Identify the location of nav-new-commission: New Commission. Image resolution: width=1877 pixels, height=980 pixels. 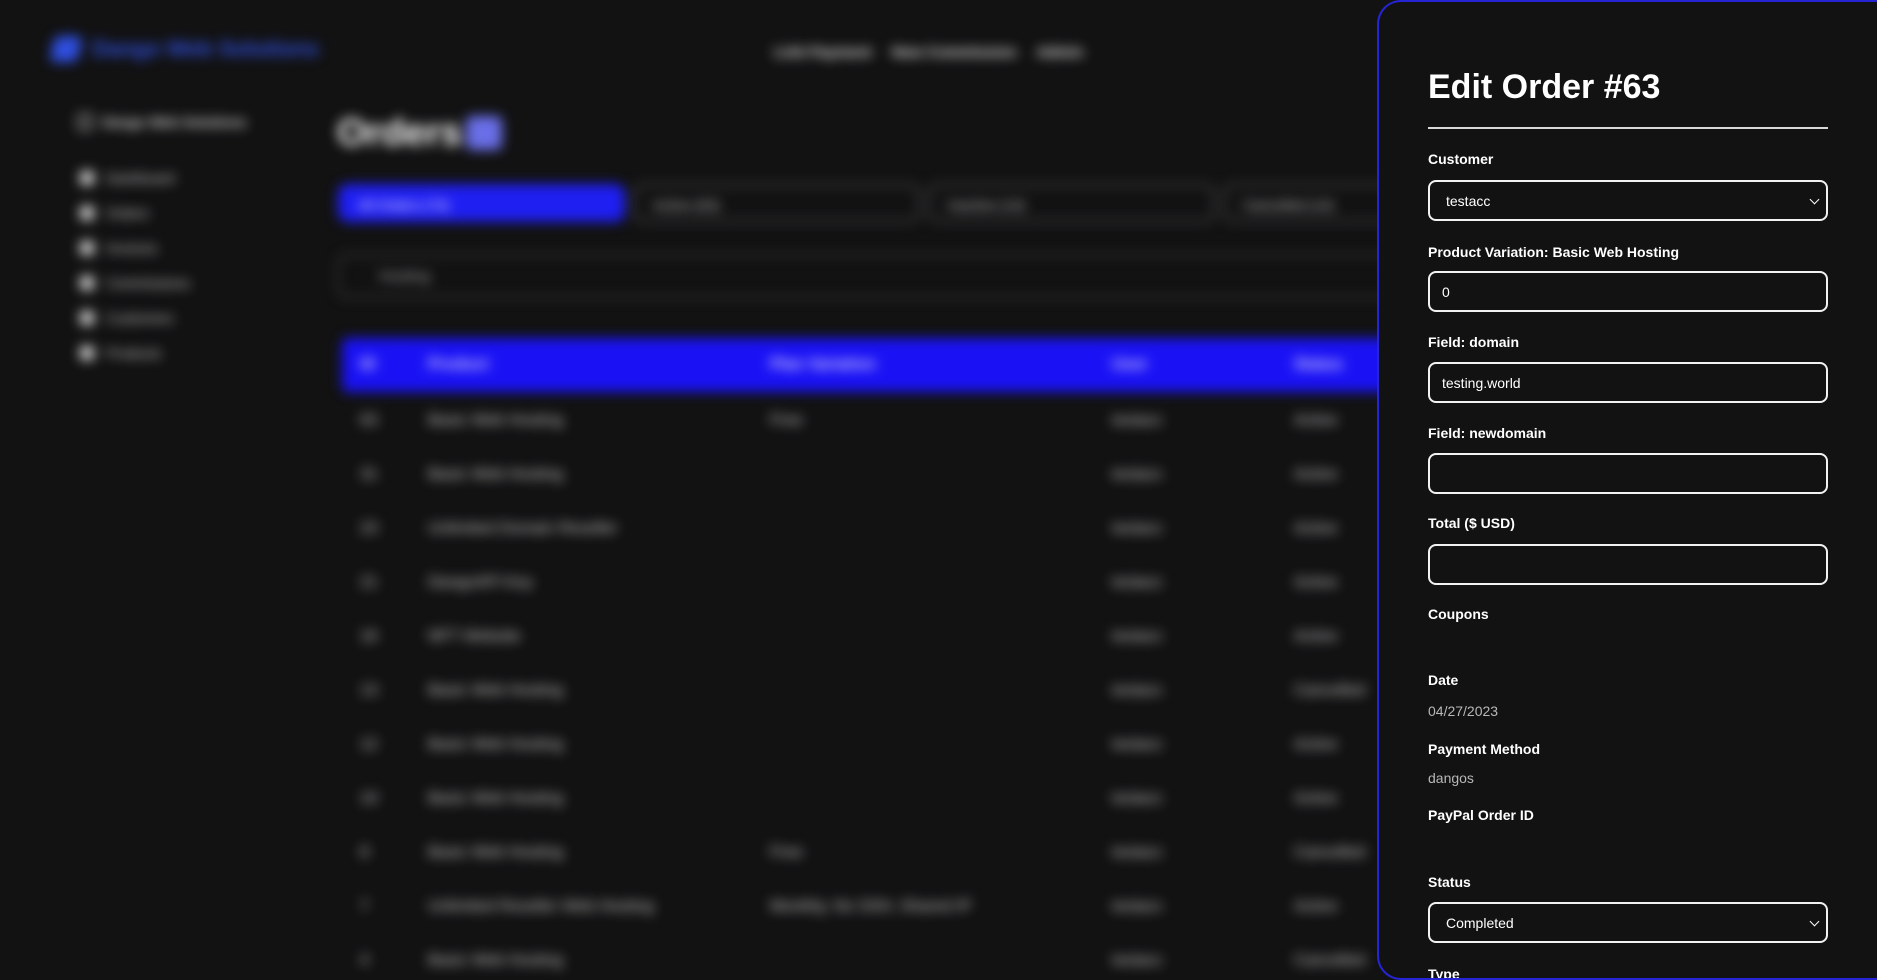
(954, 52).